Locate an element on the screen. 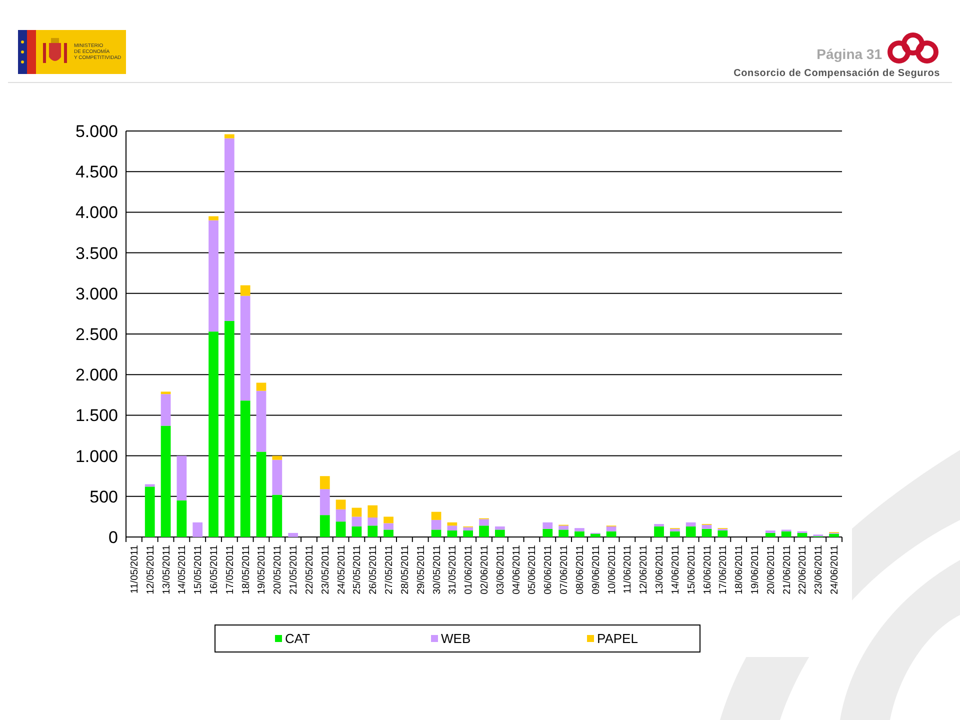 This screenshot has width=960, height=720. x-tick-label: 21/05/2011 is located at coordinates (294, 569).